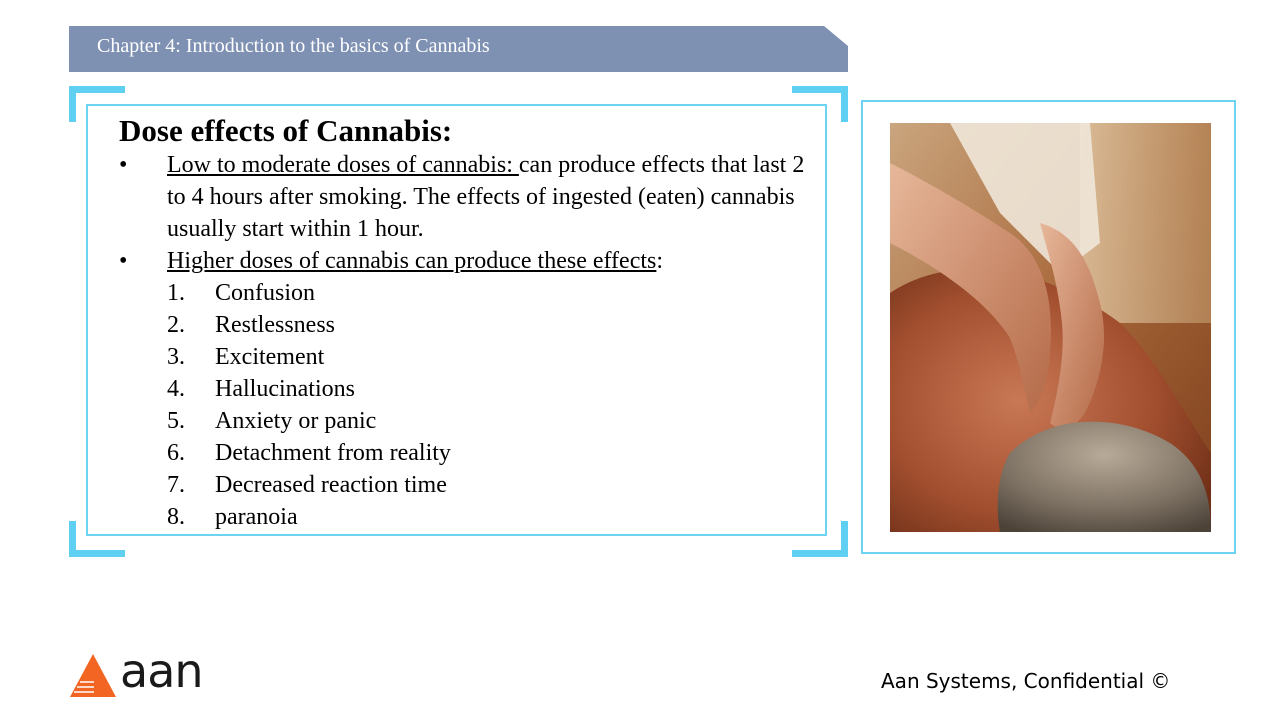  I want to click on list-number: 4., so click(176, 389).